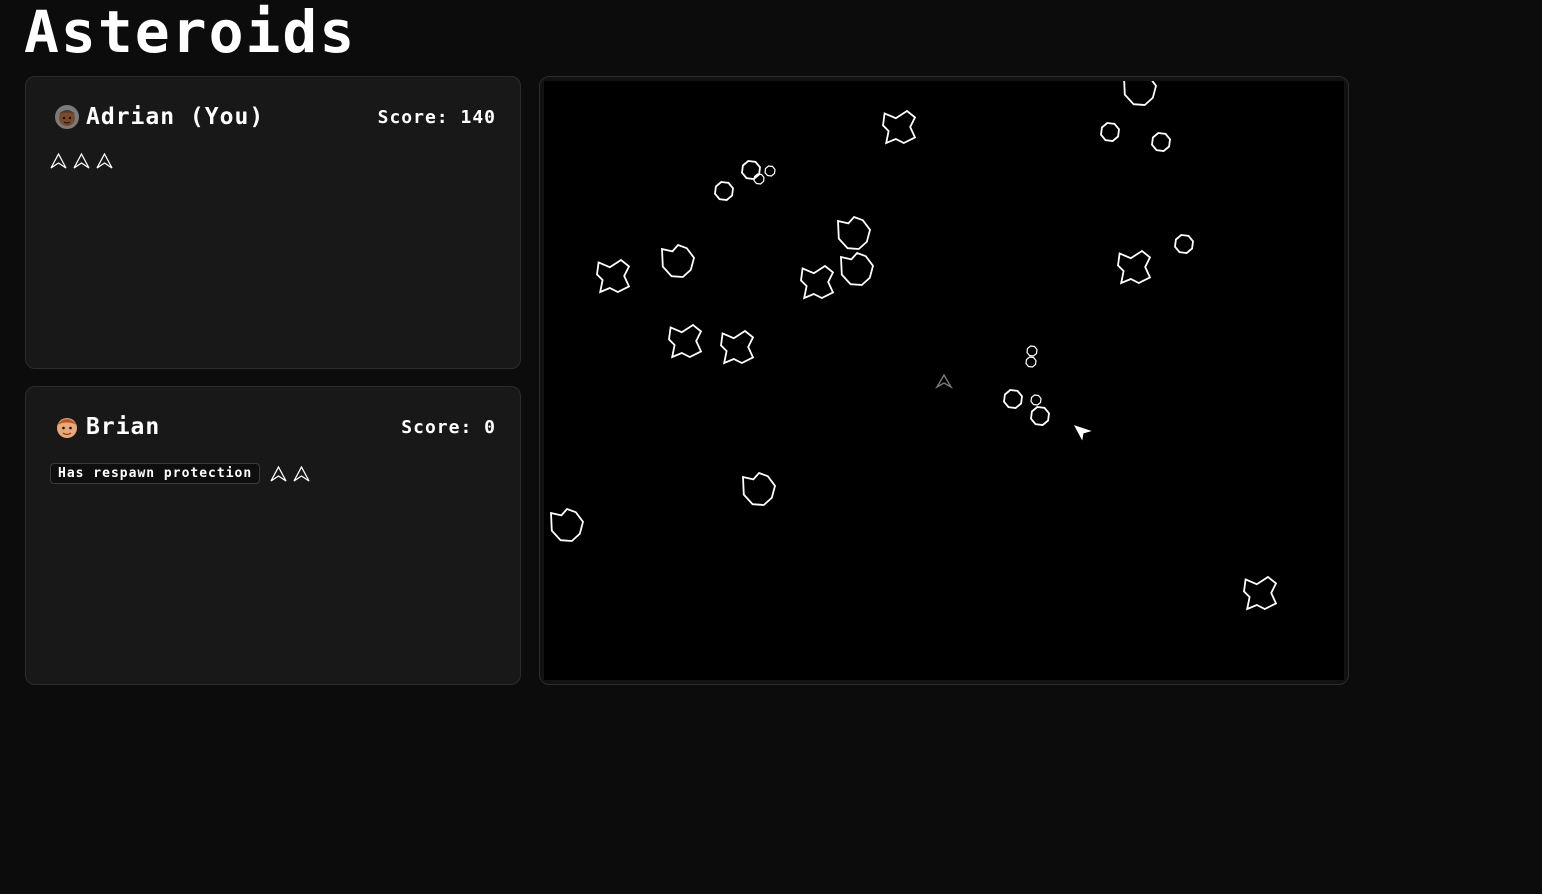  I want to click on player-name-label: Adrian (You), so click(175, 117).